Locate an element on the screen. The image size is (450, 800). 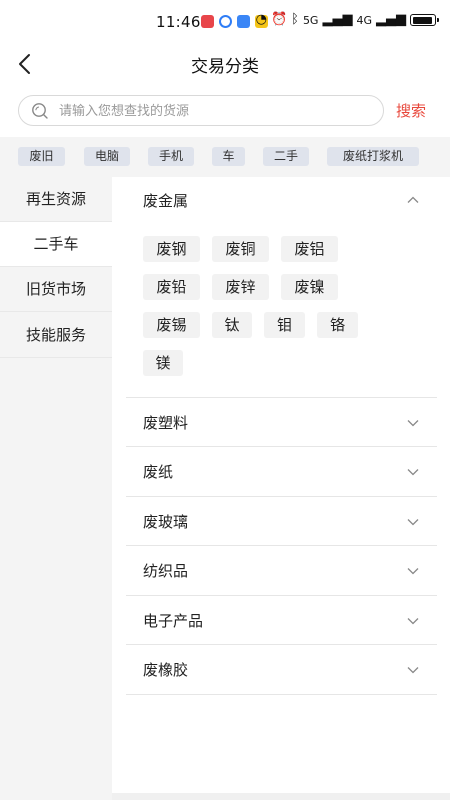
hot-tag: 车 is located at coordinates (228, 156).